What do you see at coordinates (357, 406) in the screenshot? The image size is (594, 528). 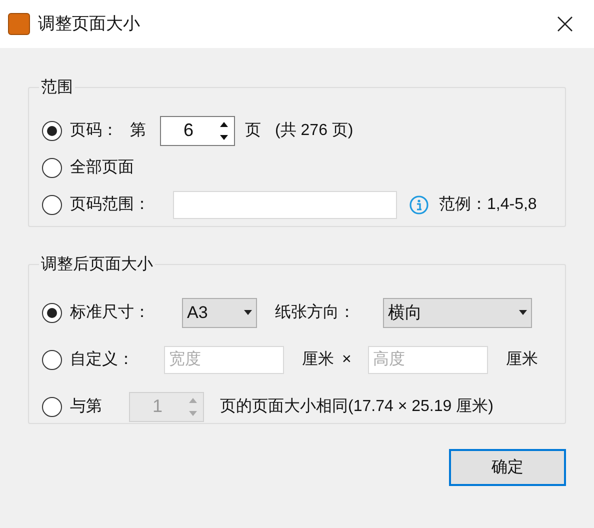 I see `same-size-text: 页的页面大小相同(17.74 × 25.19 厘米)` at bounding box center [357, 406].